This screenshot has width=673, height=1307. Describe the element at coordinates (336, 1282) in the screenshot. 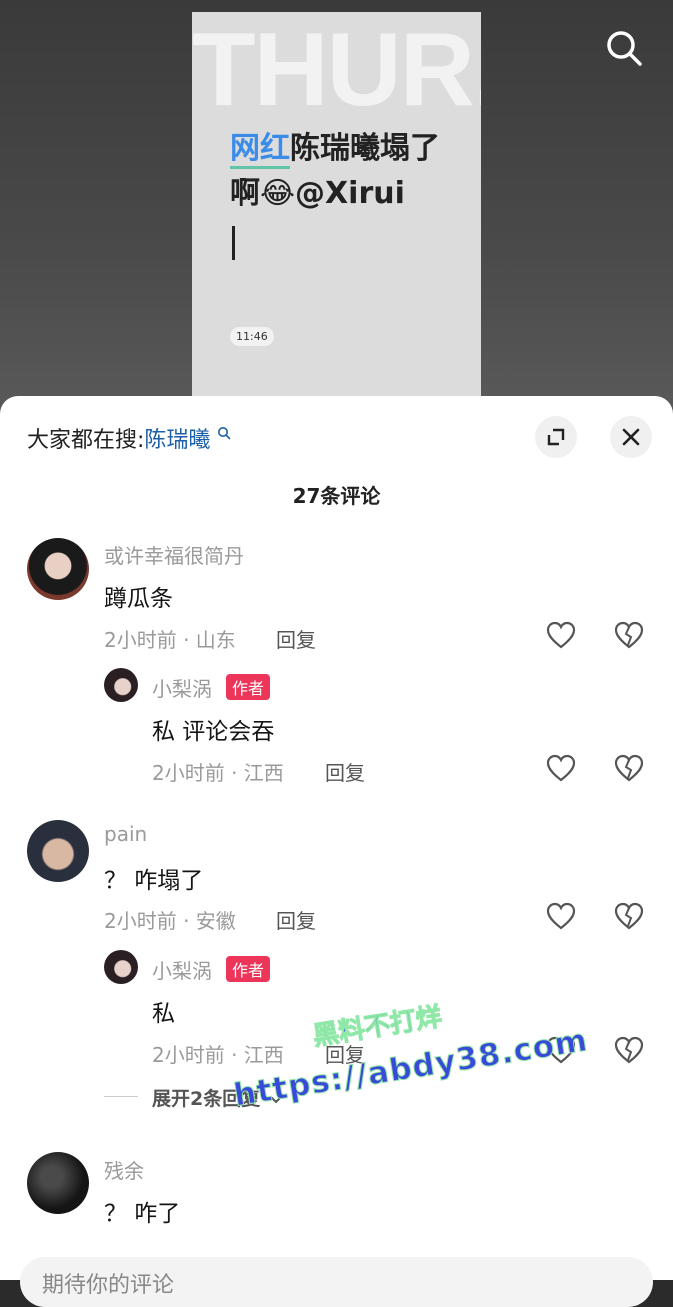

I see `comment-input: 期待你的评论` at that location.